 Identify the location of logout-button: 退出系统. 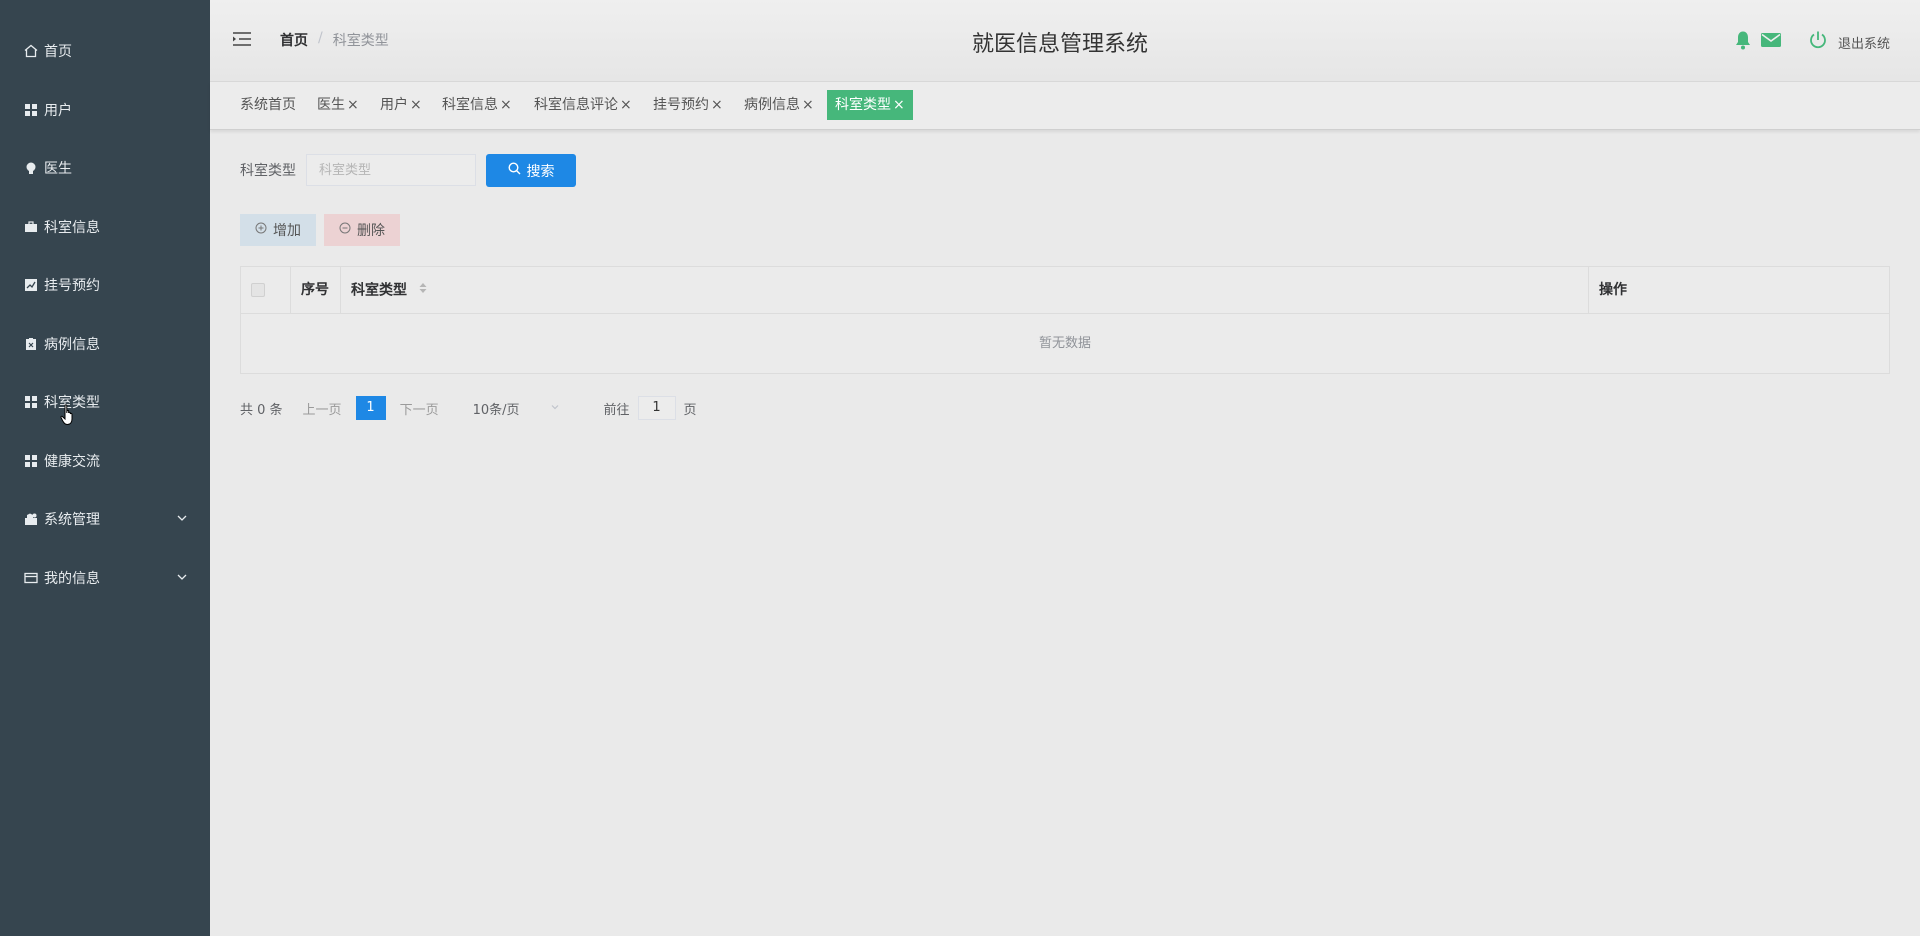
(1849, 42).